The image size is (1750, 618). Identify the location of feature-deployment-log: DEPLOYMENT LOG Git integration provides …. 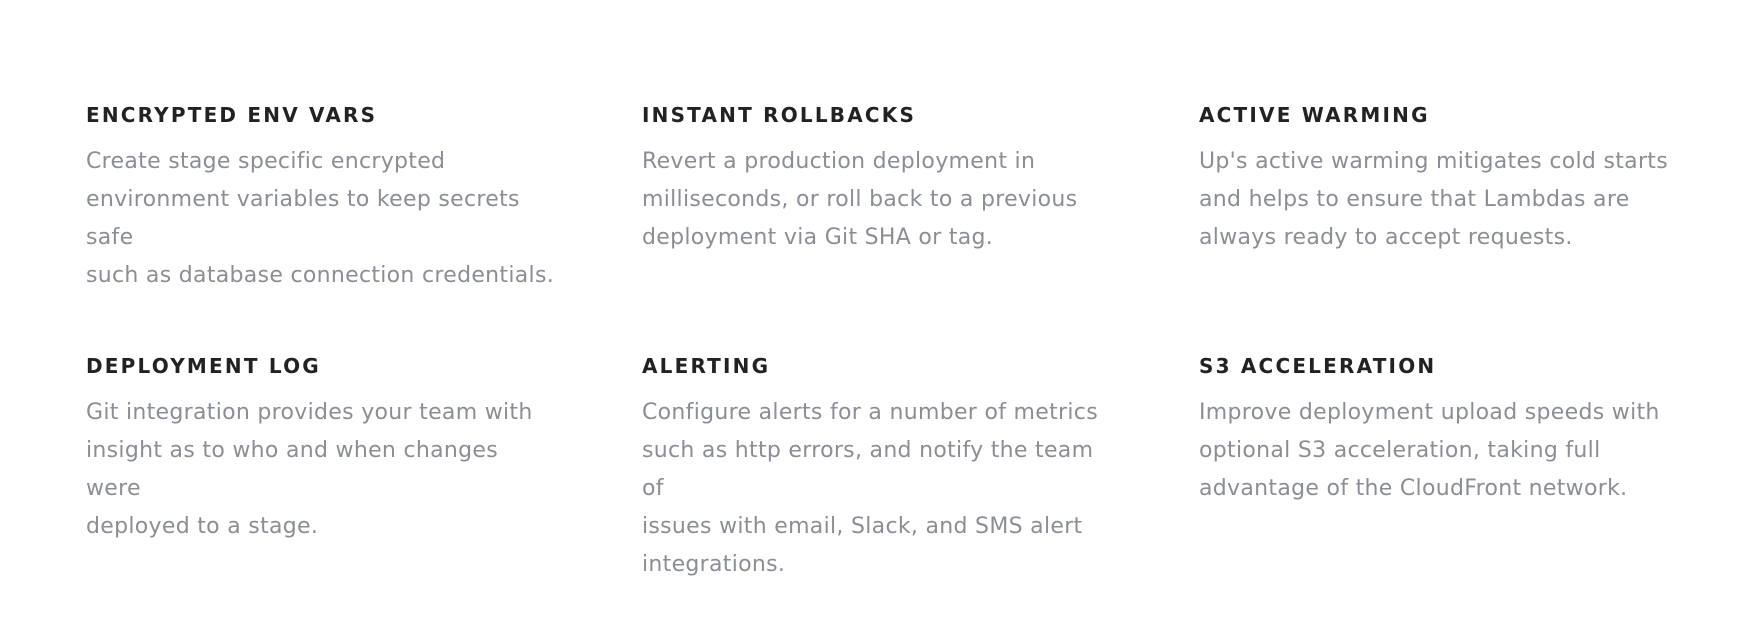
(321, 450).